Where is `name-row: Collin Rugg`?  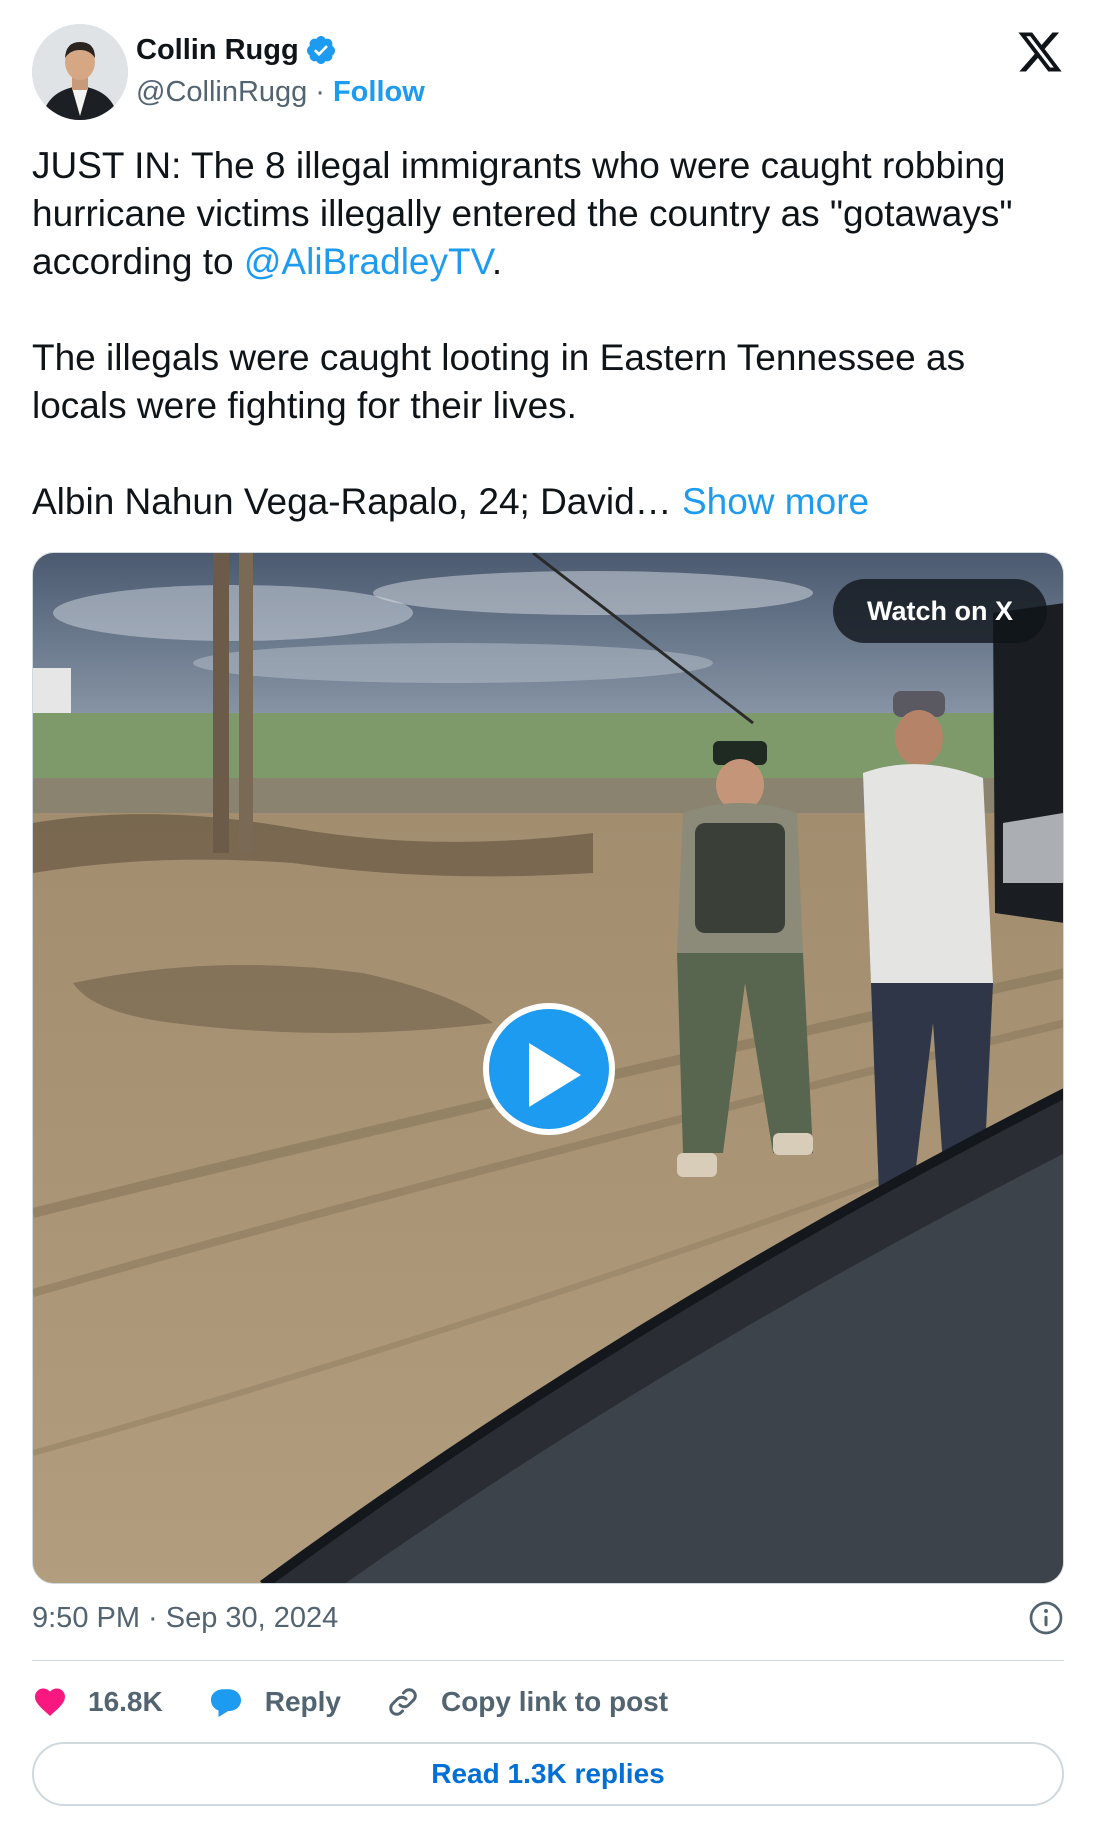
name-row: Collin Rugg is located at coordinates (236, 50).